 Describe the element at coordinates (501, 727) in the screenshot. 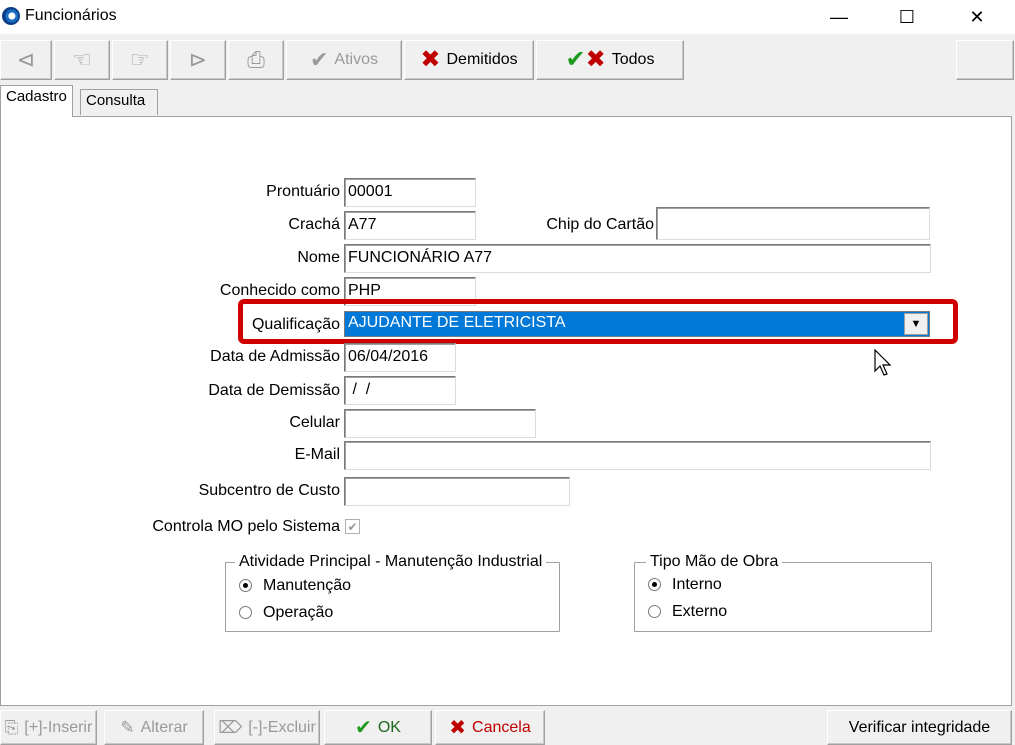

I see `cancela-label: Cancela` at that location.